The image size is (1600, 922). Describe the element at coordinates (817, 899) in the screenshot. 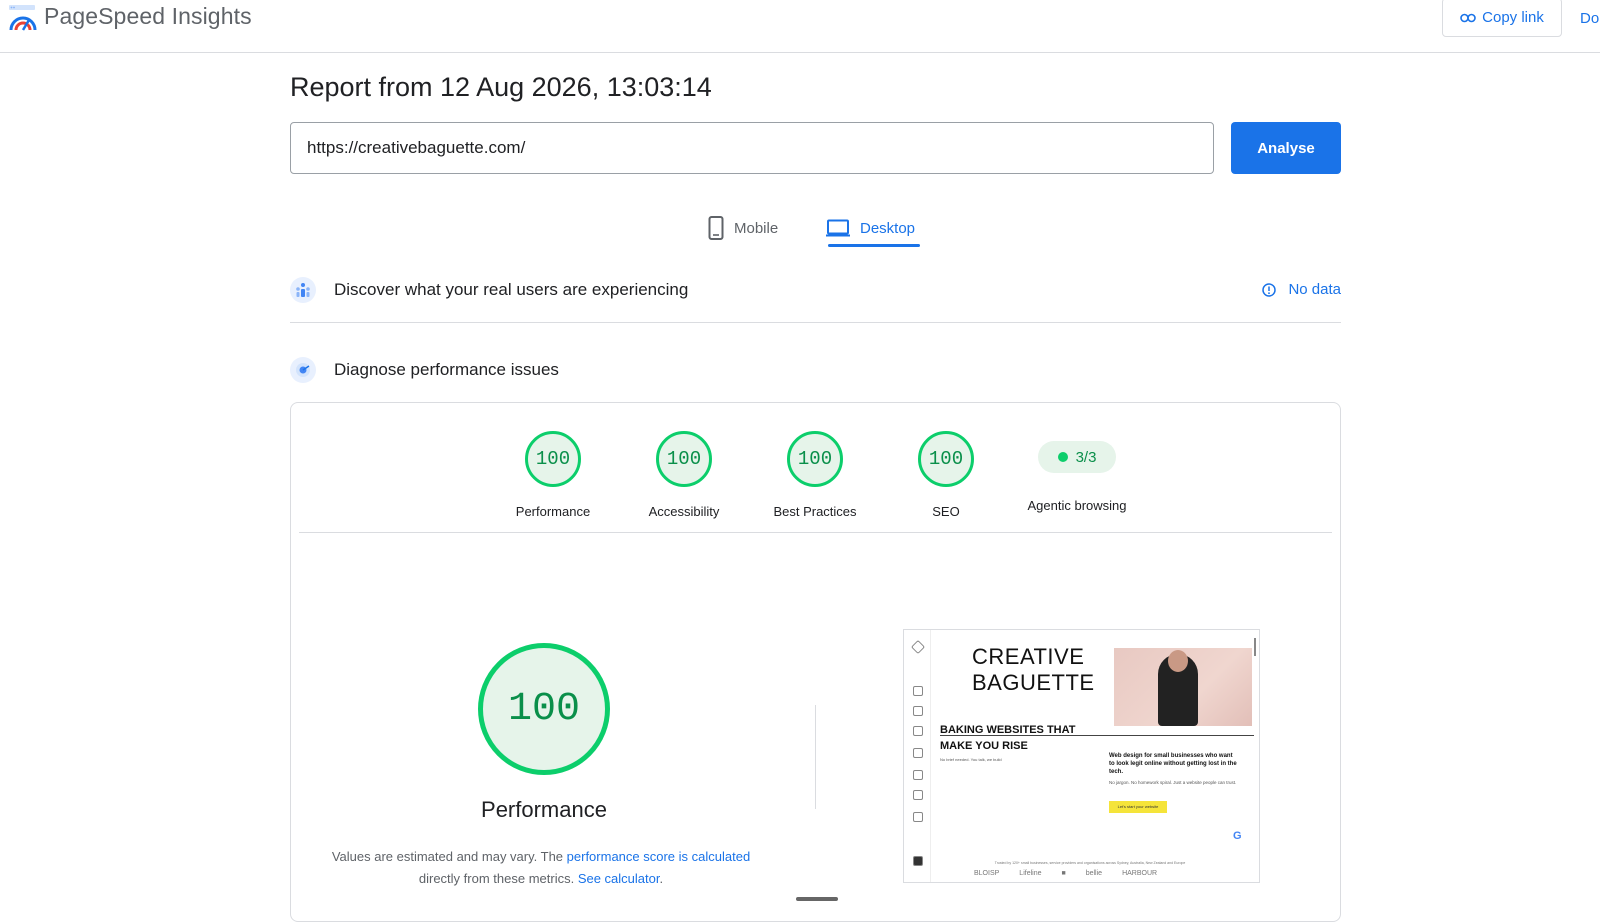

I see `scroll-indicator` at that location.